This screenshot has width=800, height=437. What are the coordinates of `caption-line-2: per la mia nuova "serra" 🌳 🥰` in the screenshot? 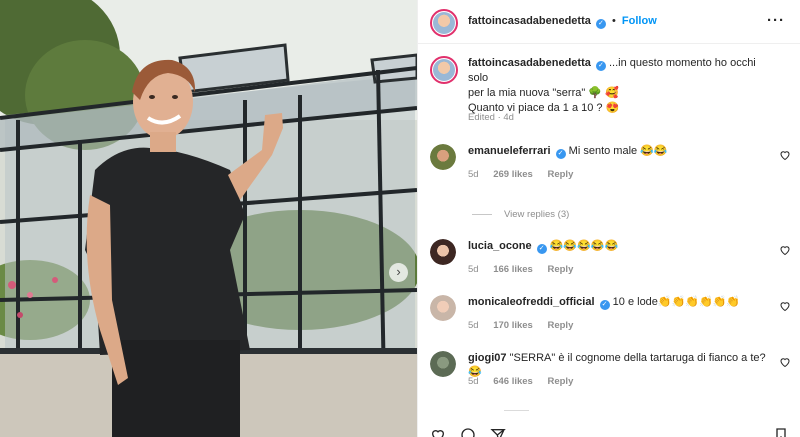 It's located at (543, 93).